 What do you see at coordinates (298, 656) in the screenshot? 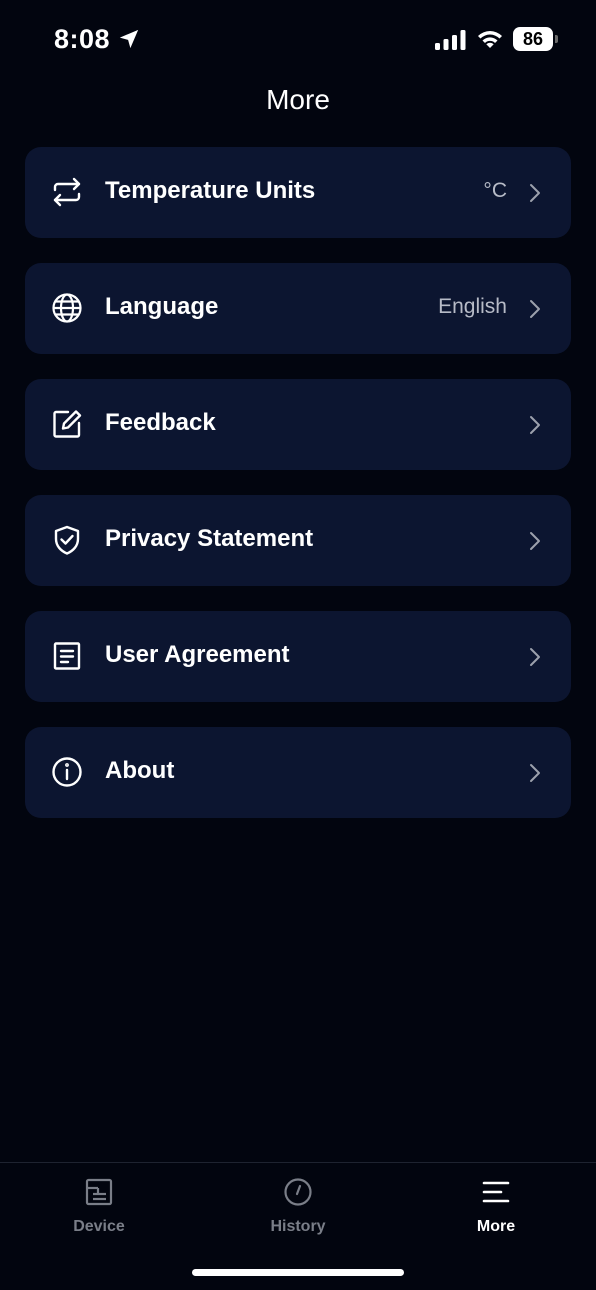
I see `menu-item-user-agreement: User Agreement` at bounding box center [298, 656].